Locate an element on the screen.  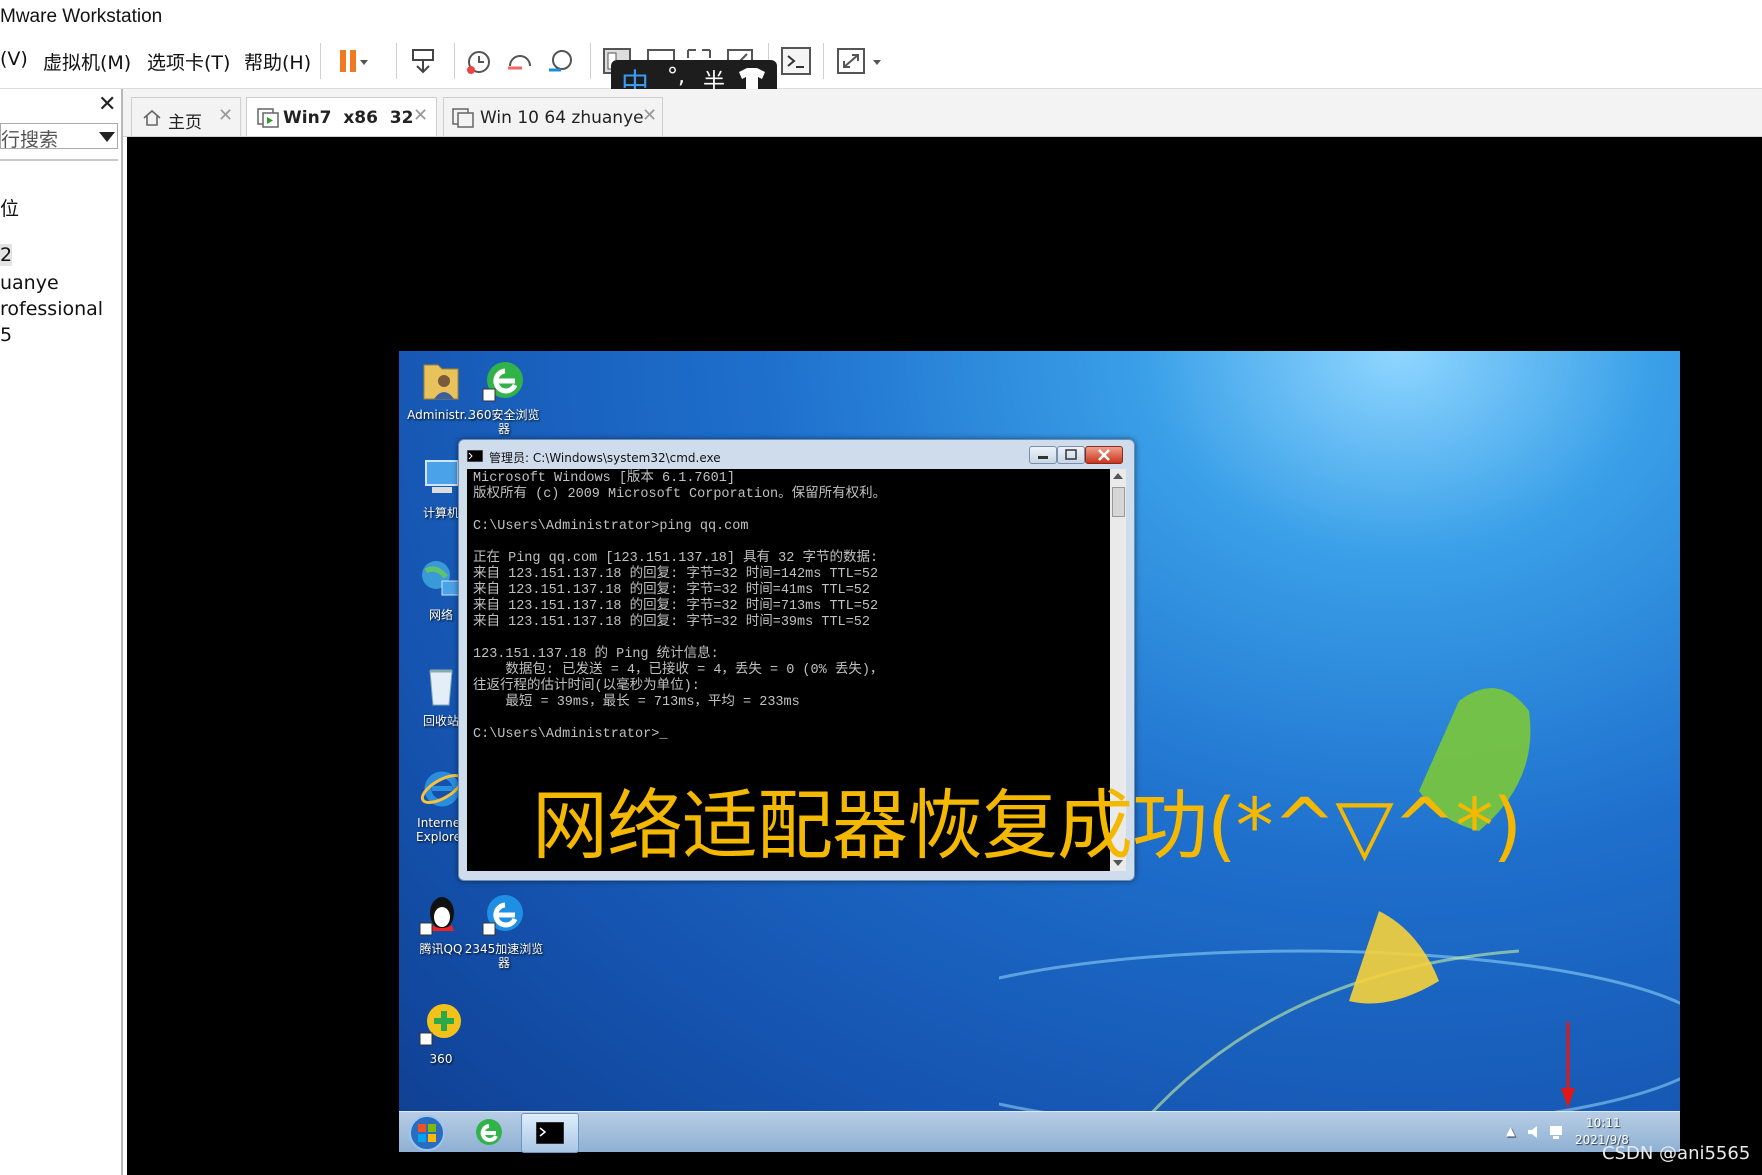
fullscreen-icon is located at coordinates (858, 61).